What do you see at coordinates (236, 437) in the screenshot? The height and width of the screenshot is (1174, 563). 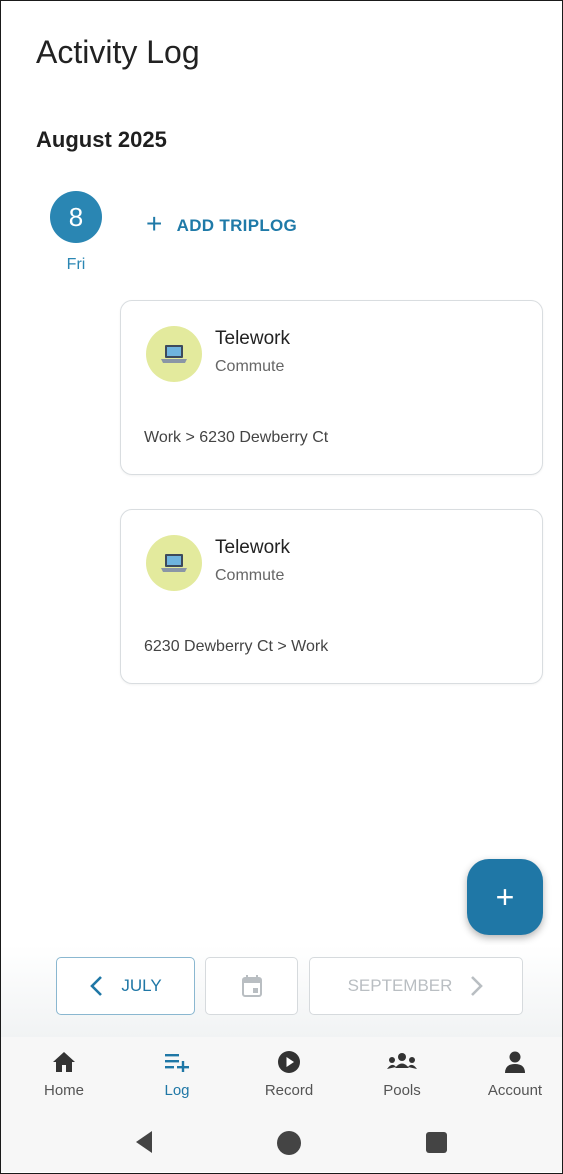 I see `trip-route: Work > 6230 Dewberry Ct` at bounding box center [236, 437].